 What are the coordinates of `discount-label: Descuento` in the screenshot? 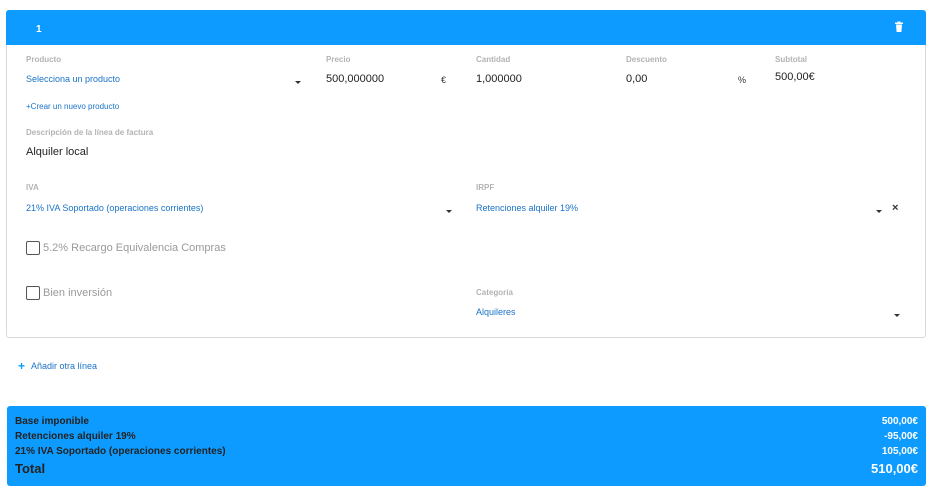 It's located at (646, 59).